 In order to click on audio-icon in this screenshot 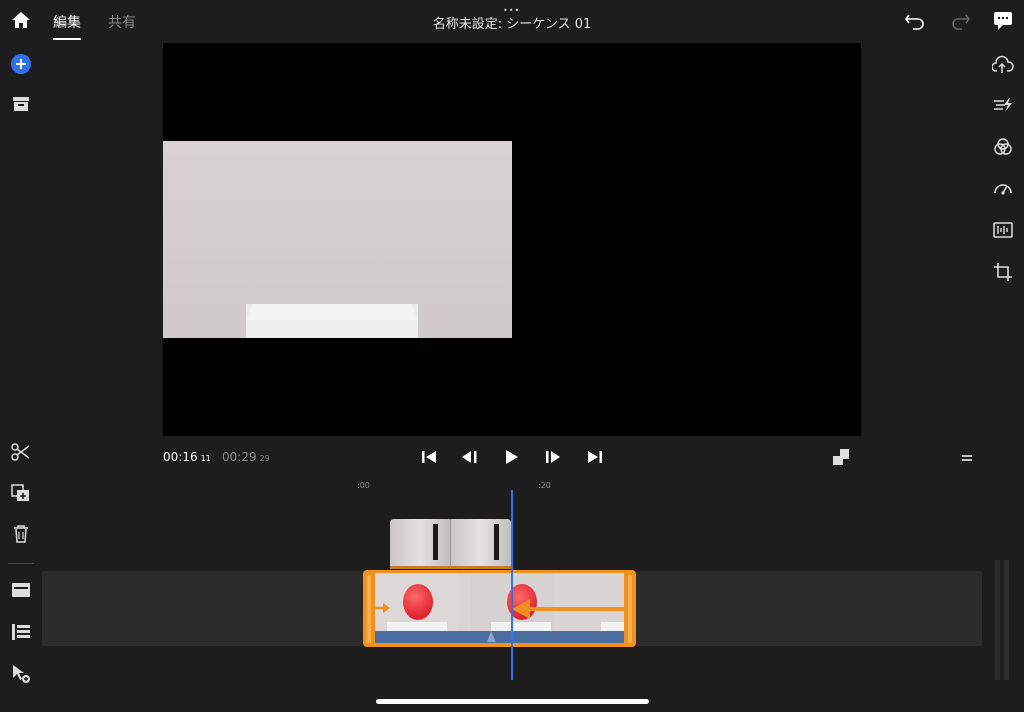, I will do `click(1003, 230)`.